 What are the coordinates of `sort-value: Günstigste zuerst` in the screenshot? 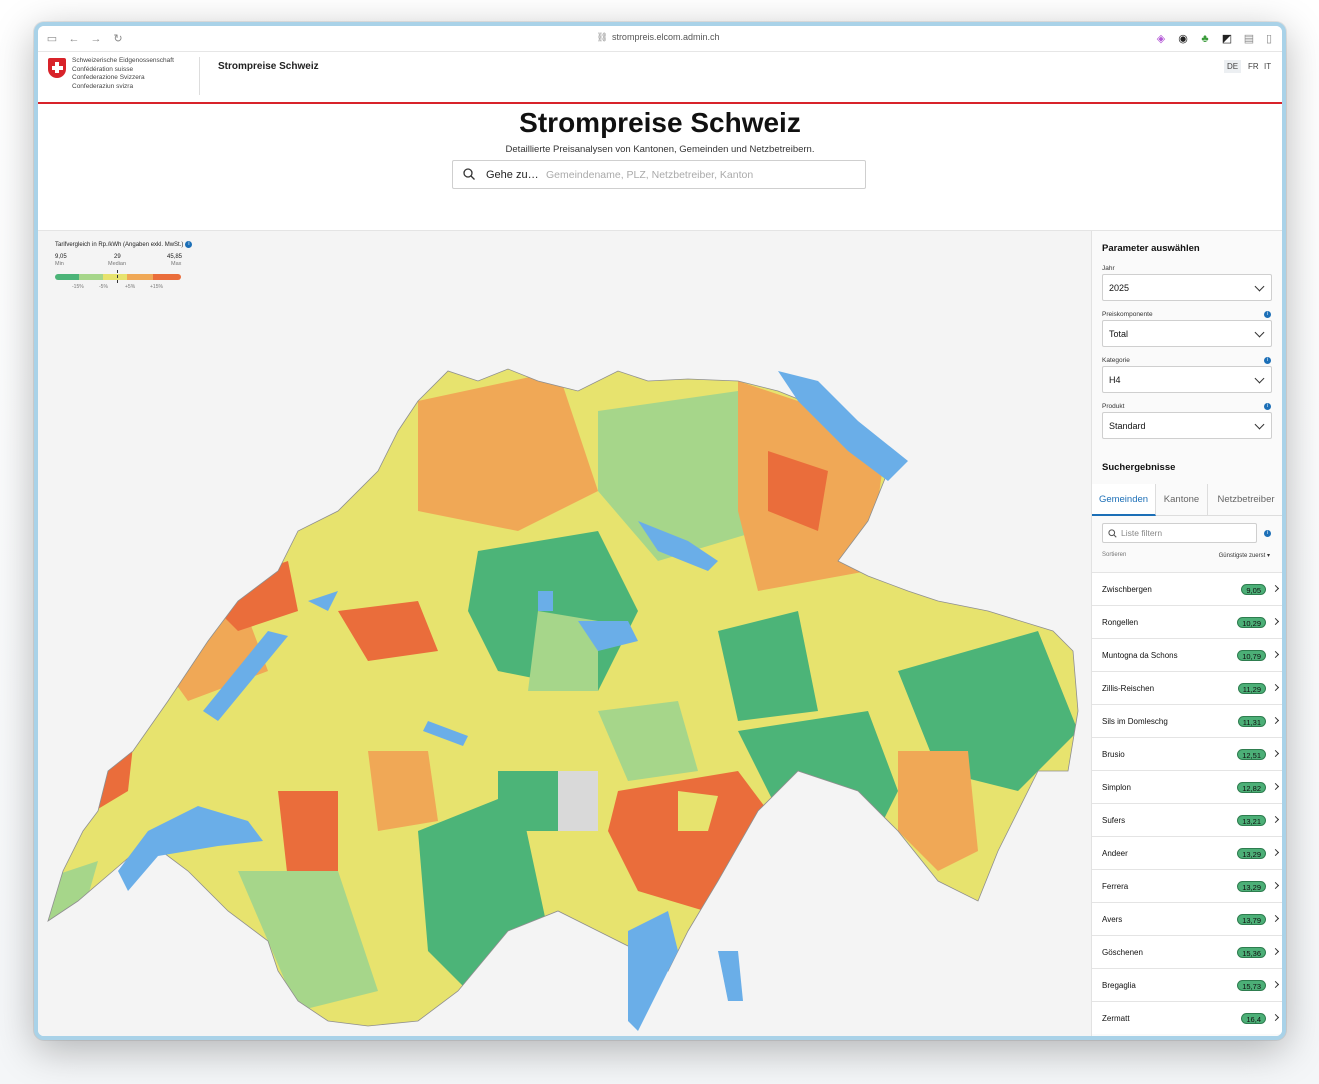 It's located at (1242, 556).